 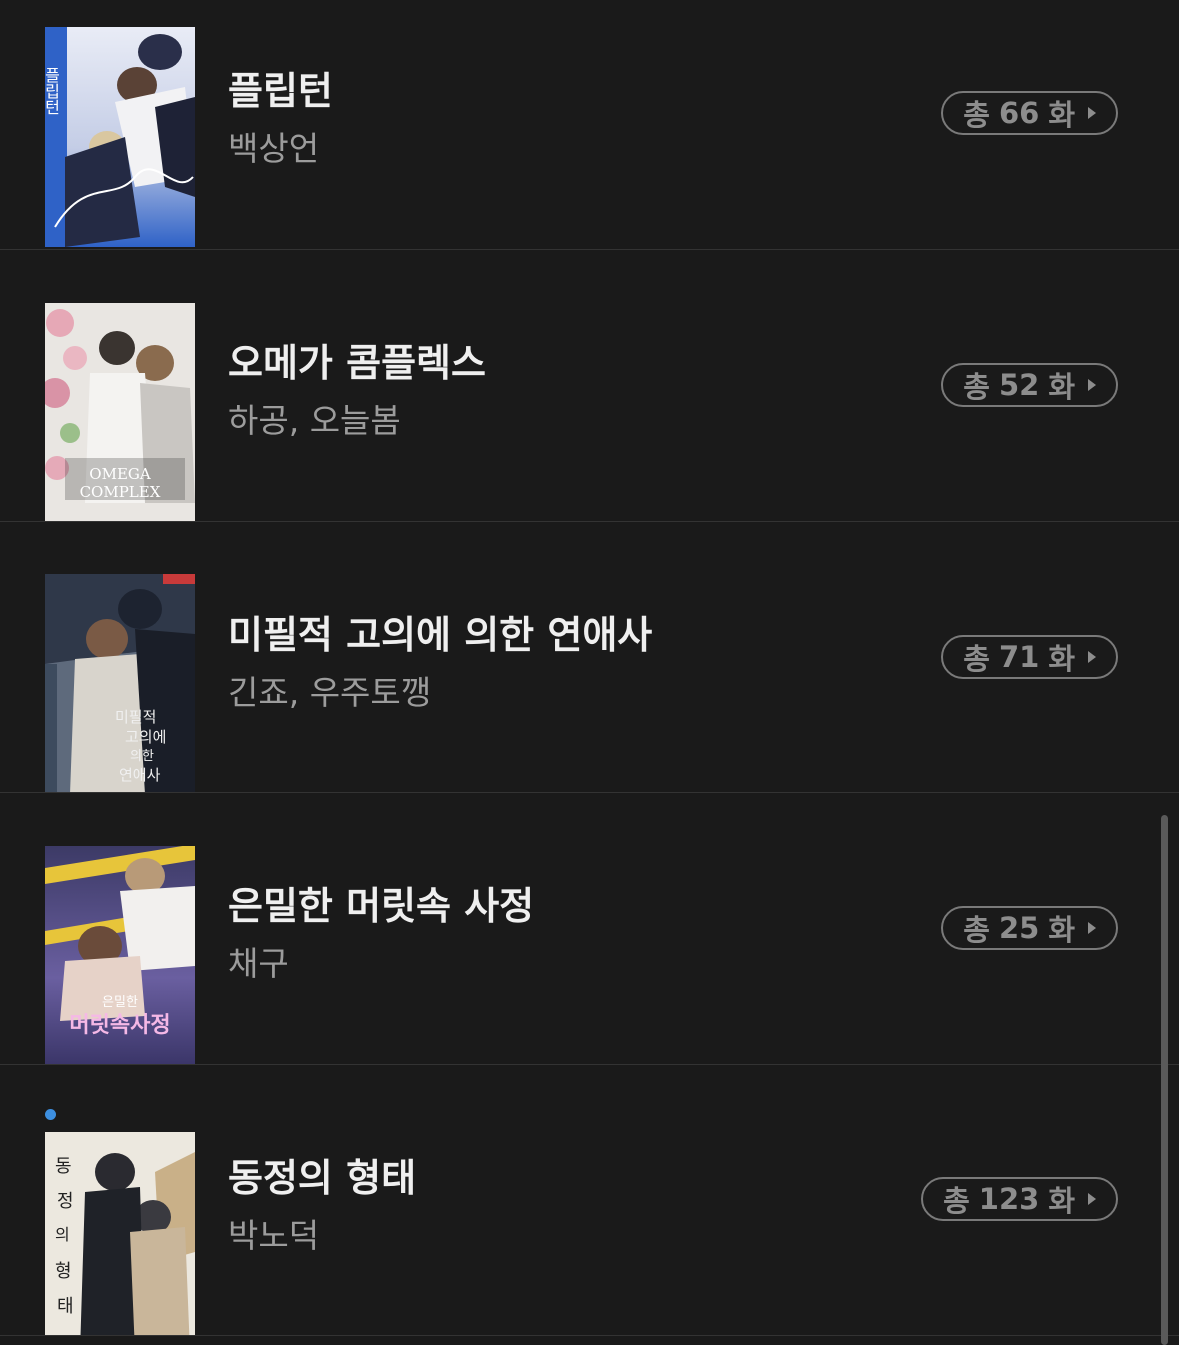 I want to click on item-author: 박노덕, so click(x=274, y=1235).